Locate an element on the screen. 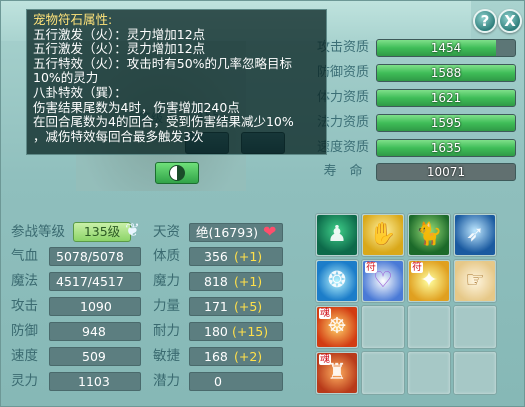 Image resolution: width=525 pixels, height=407 pixels. stat-value: 1090 is located at coordinates (96, 306).